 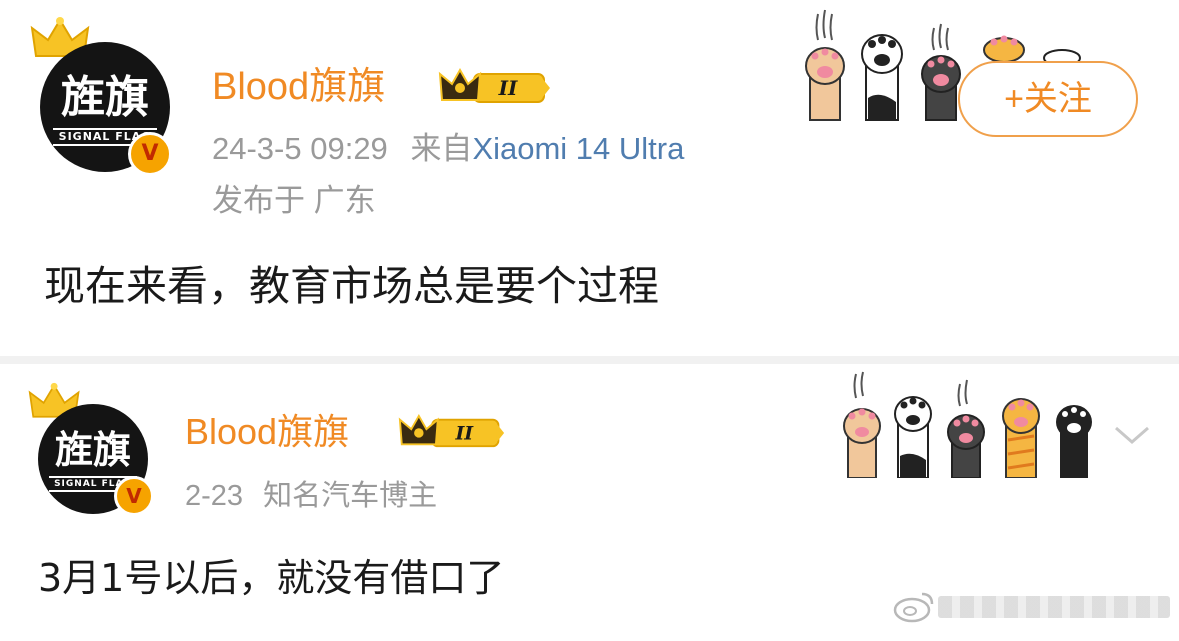 I want to click on timestamp: 24-3-5 09:29, so click(x=300, y=148).